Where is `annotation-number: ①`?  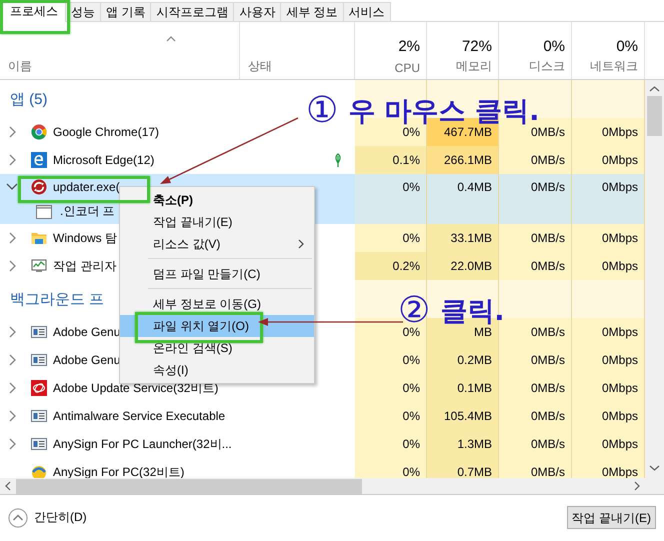
annotation-number: ① is located at coordinates (322, 110).